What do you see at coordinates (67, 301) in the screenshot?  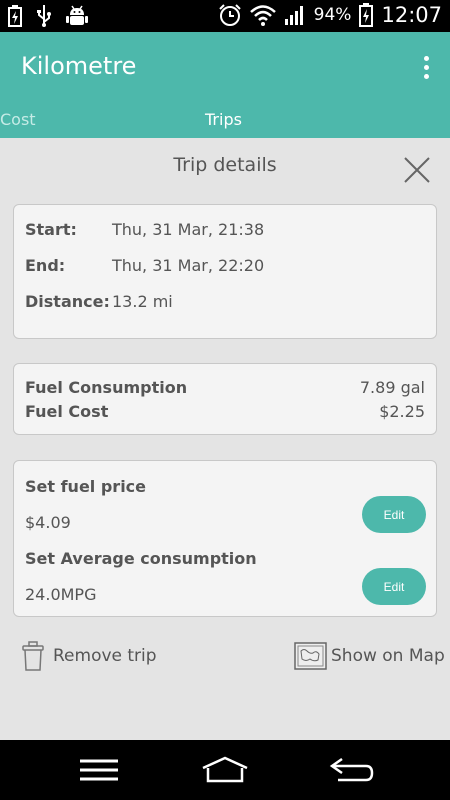 I see `distance-label: Distance:` at bounding box center [67, 301].